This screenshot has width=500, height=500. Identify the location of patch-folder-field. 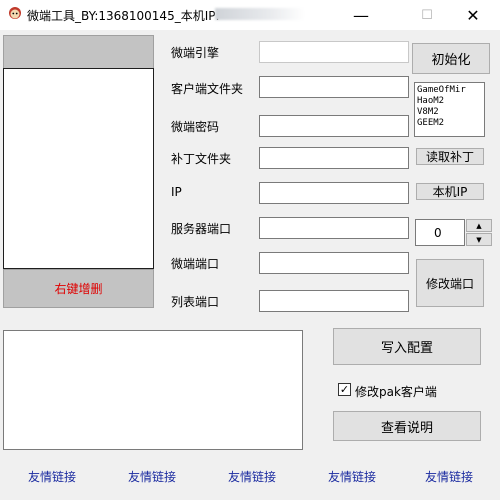
(334, 158).